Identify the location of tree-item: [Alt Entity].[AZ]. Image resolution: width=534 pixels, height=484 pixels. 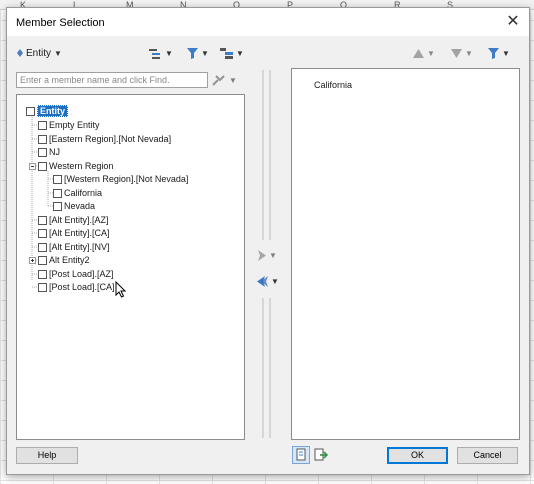
(73, 220).